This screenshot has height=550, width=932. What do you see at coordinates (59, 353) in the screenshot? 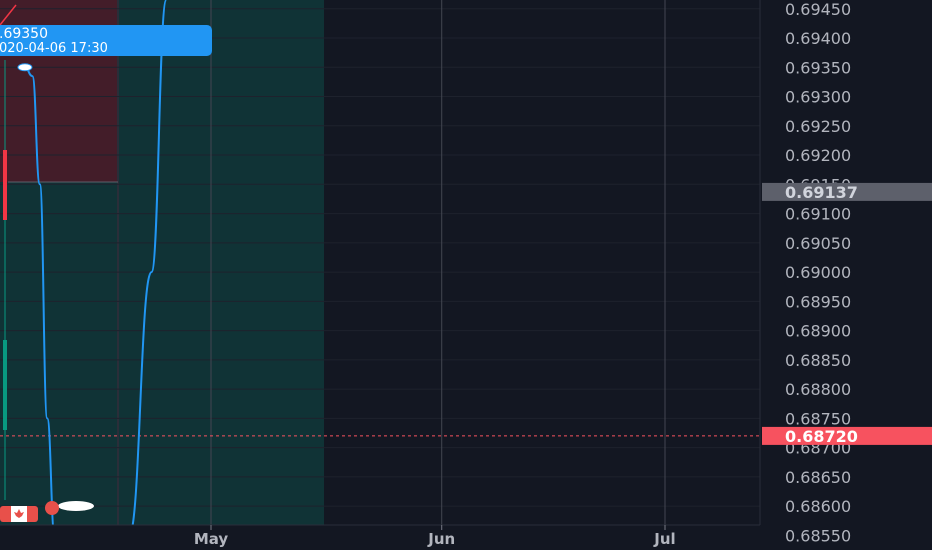
I see `take-profit-zone` at bounding box center [59, 353].